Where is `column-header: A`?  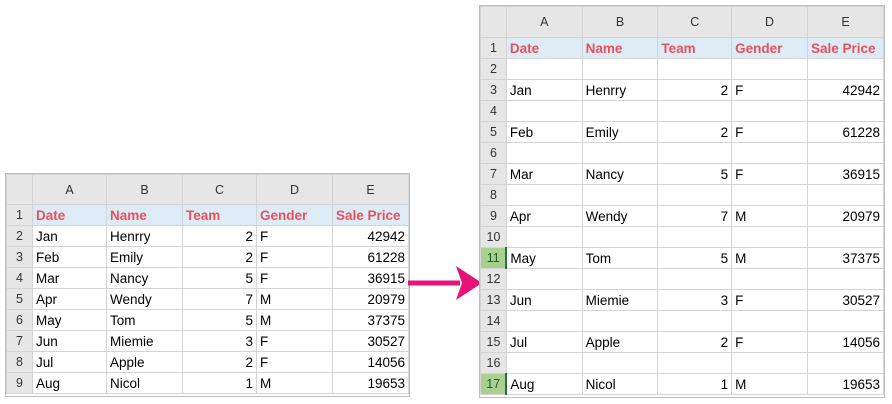
column-header: A is located at coordinates (544, 22).